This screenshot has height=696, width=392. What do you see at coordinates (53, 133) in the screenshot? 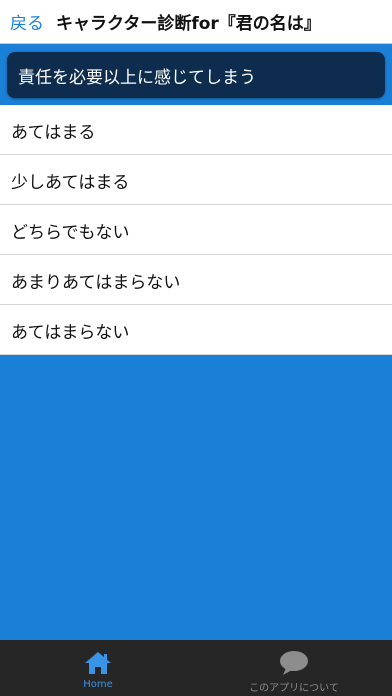
I see `answer-label: あてはまる` at bounding box center [53, 133].